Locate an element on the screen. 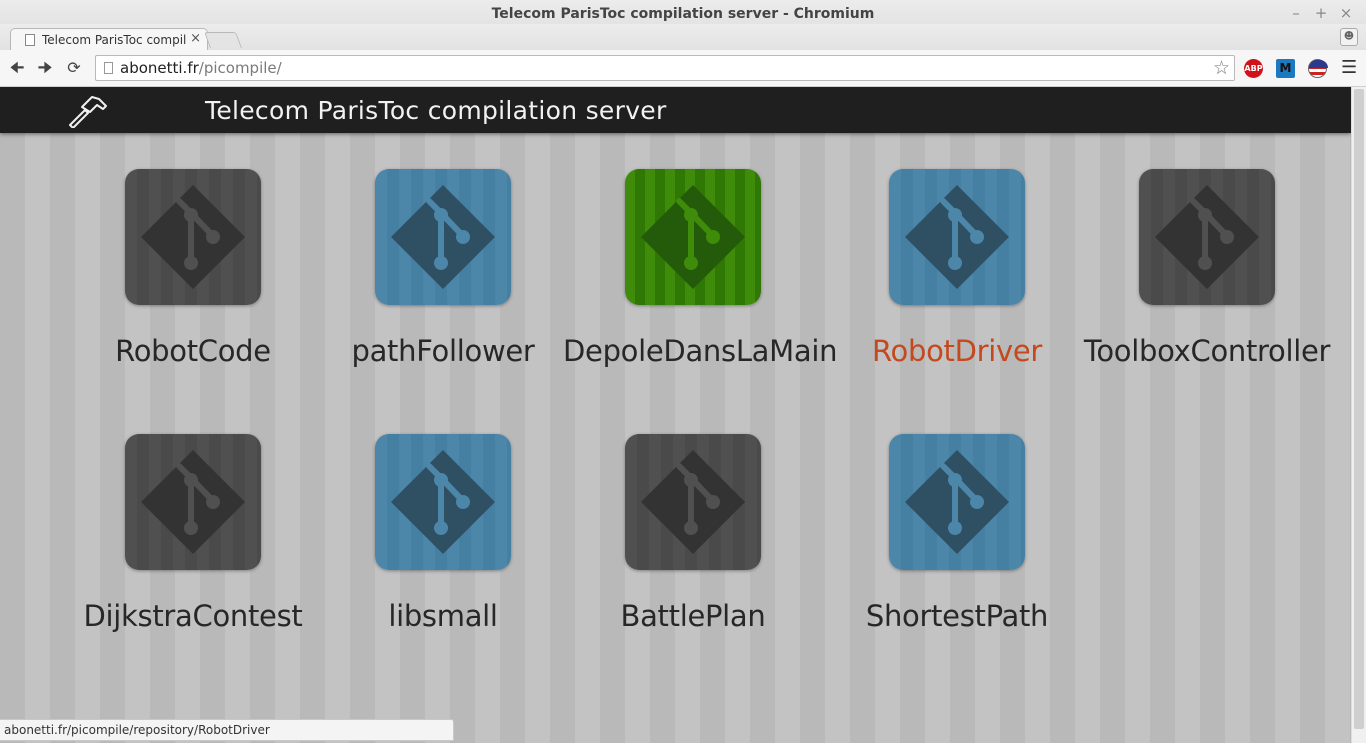 This screenshot has width=1366, height=743. repository-item: RobotCode is located at coordinates (193, 274).